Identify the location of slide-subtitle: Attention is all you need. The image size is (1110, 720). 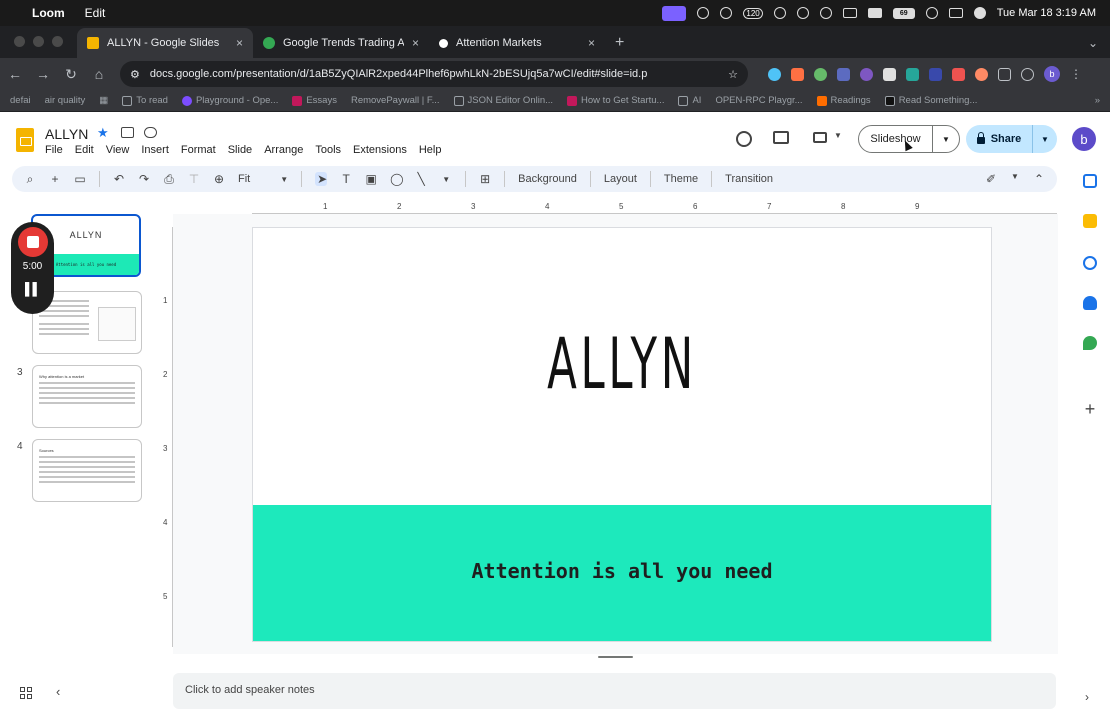
(622, 571).